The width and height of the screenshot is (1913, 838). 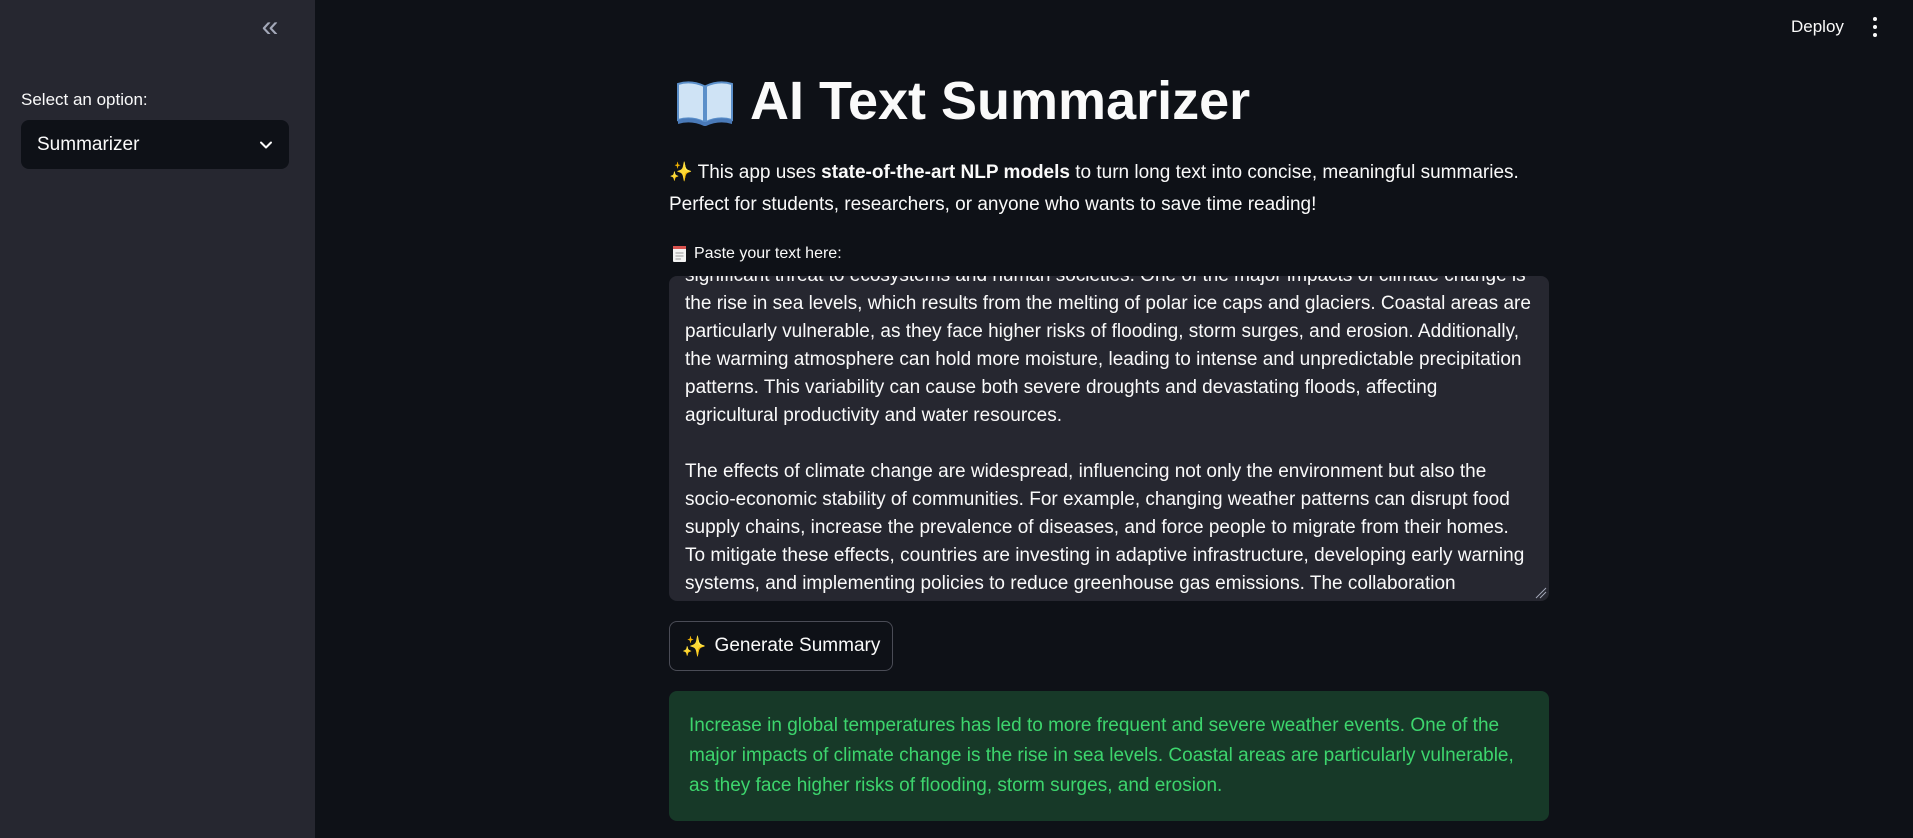 I want to click on sparkles-icon: ✨, so click(x=694, y=646).